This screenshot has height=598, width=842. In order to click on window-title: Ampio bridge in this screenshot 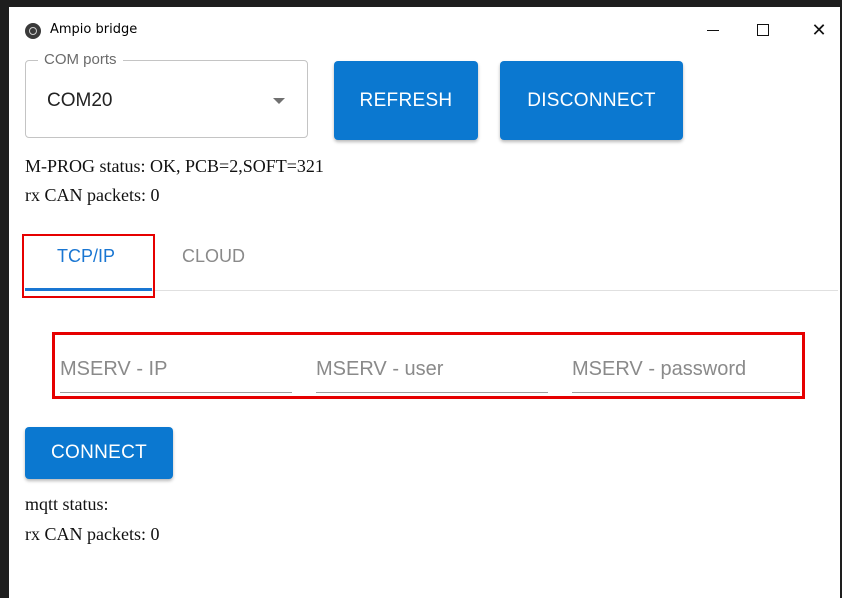, I will do `click(94, 29)`.